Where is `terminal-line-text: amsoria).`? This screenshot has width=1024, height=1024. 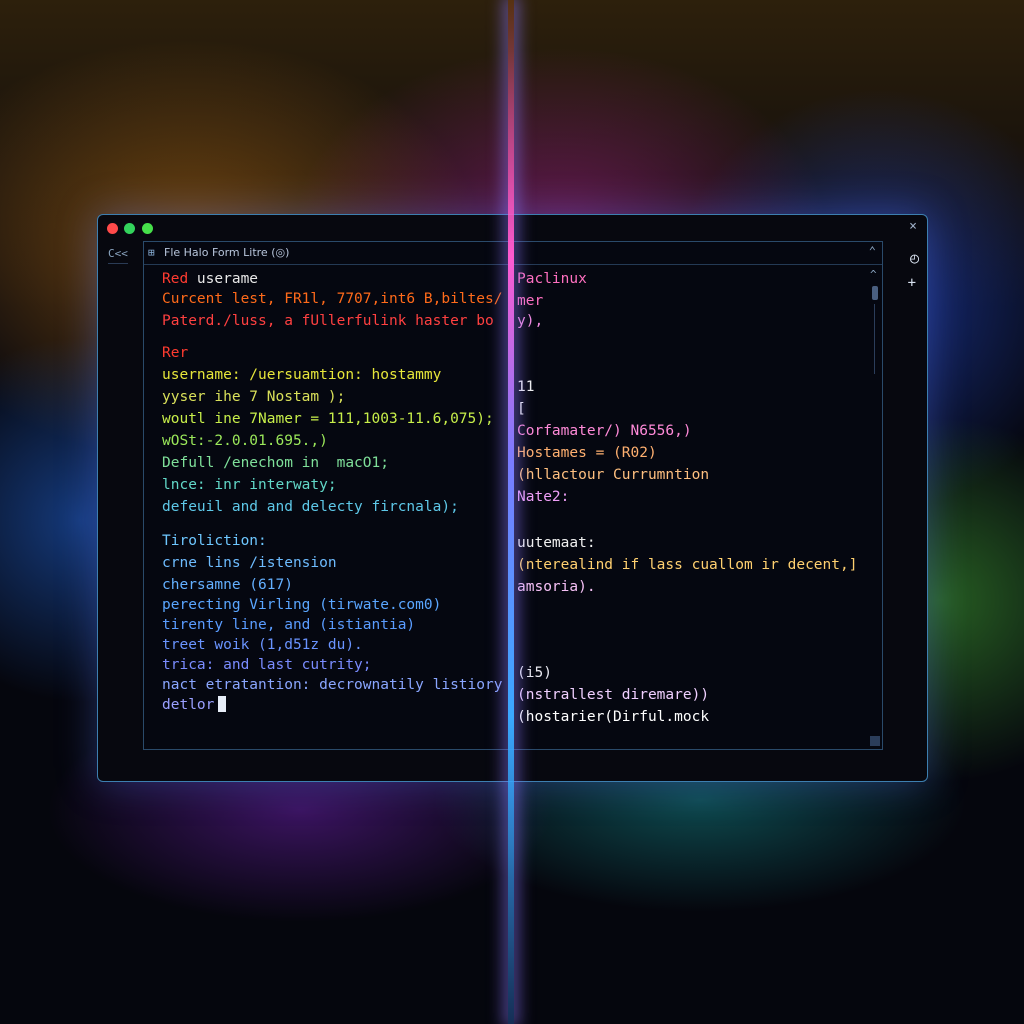 terminal-line-text: amsoria). is located at coordinates (556, 587).